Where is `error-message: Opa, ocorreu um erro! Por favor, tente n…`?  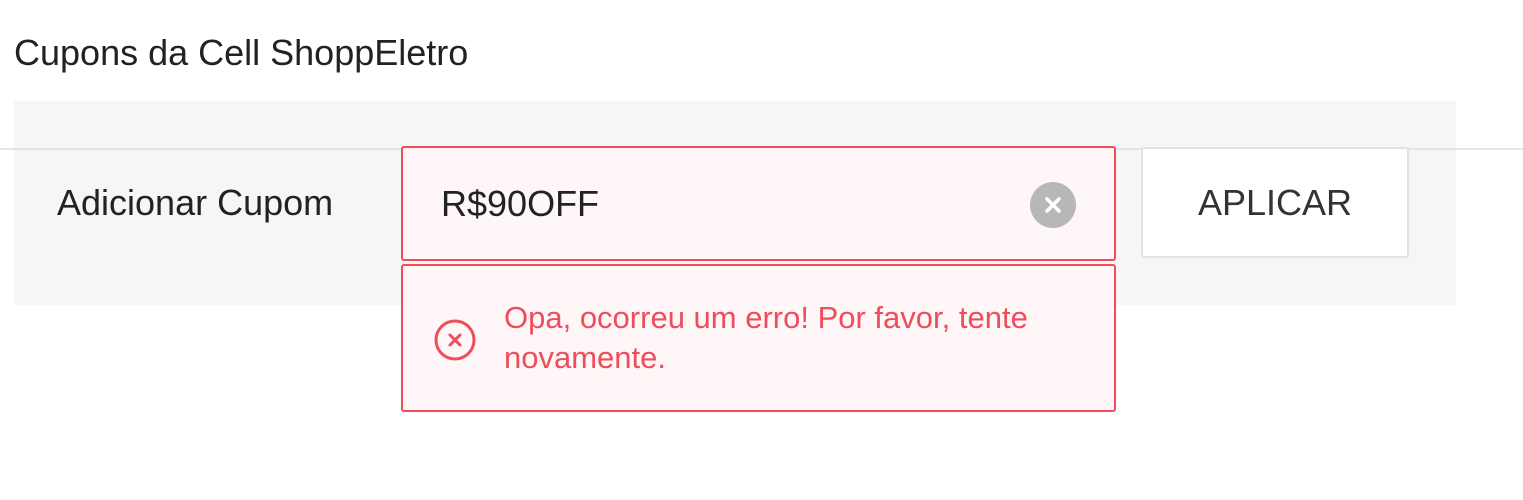 error-message: Opa, ocorreu um erro! Por favor, tente n… is located at coordinates (766, 337).